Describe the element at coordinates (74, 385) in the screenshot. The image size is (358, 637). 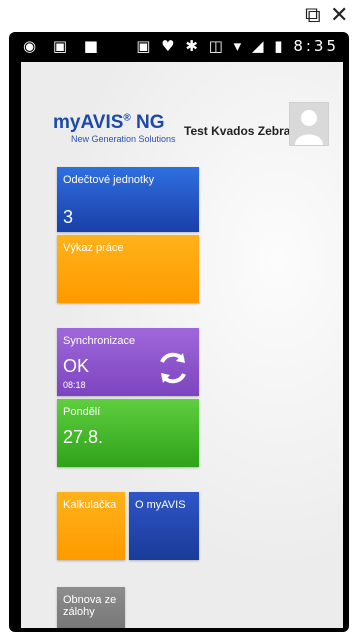
I see `sync-time: 08:18` at that location.